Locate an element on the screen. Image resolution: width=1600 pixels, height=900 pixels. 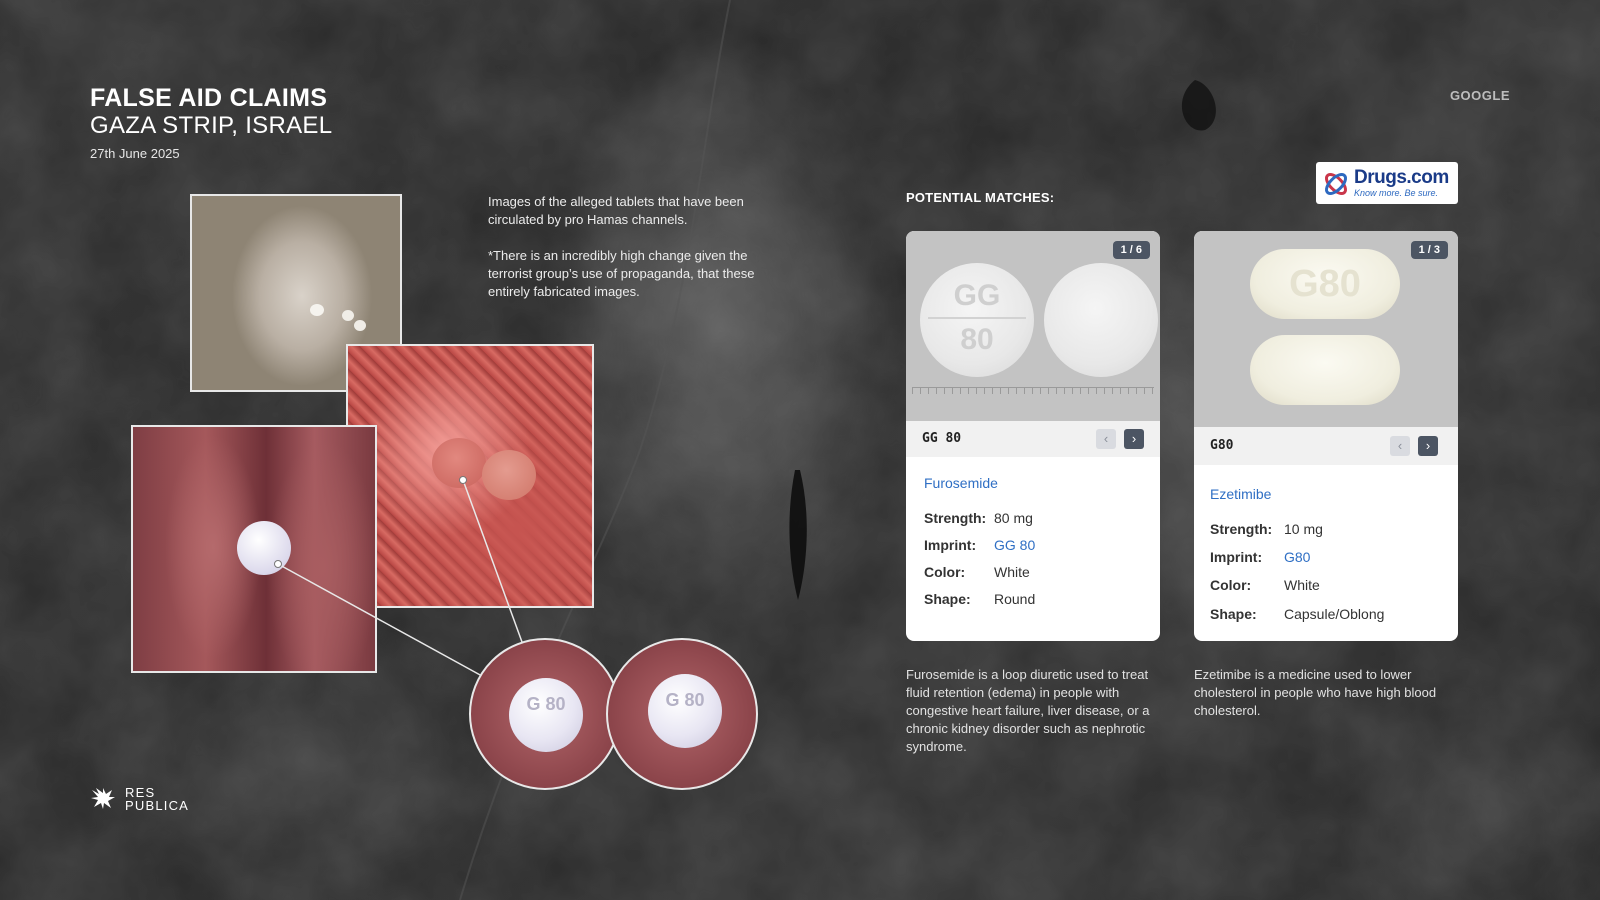
shape-value: Capsule/Oblong is located at coordinates (1334, 614).